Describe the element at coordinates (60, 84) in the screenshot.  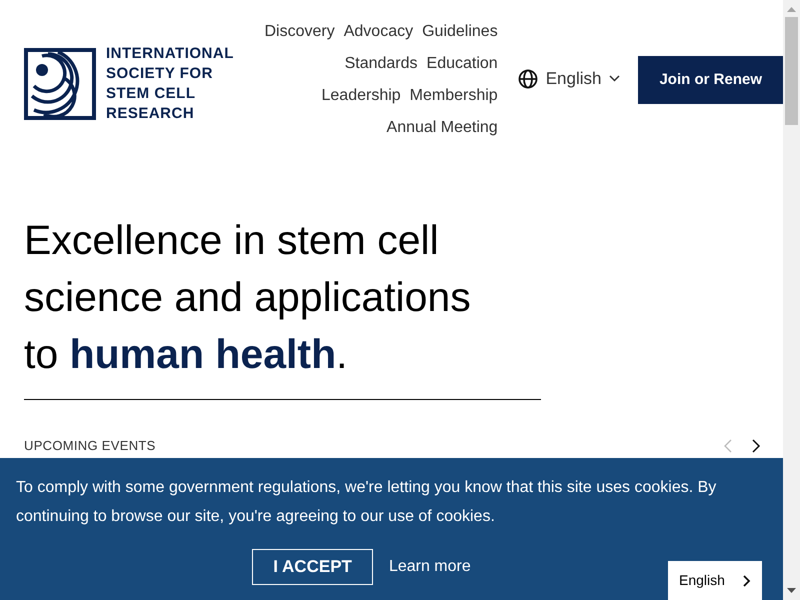
I see `logo-icon` at that location.